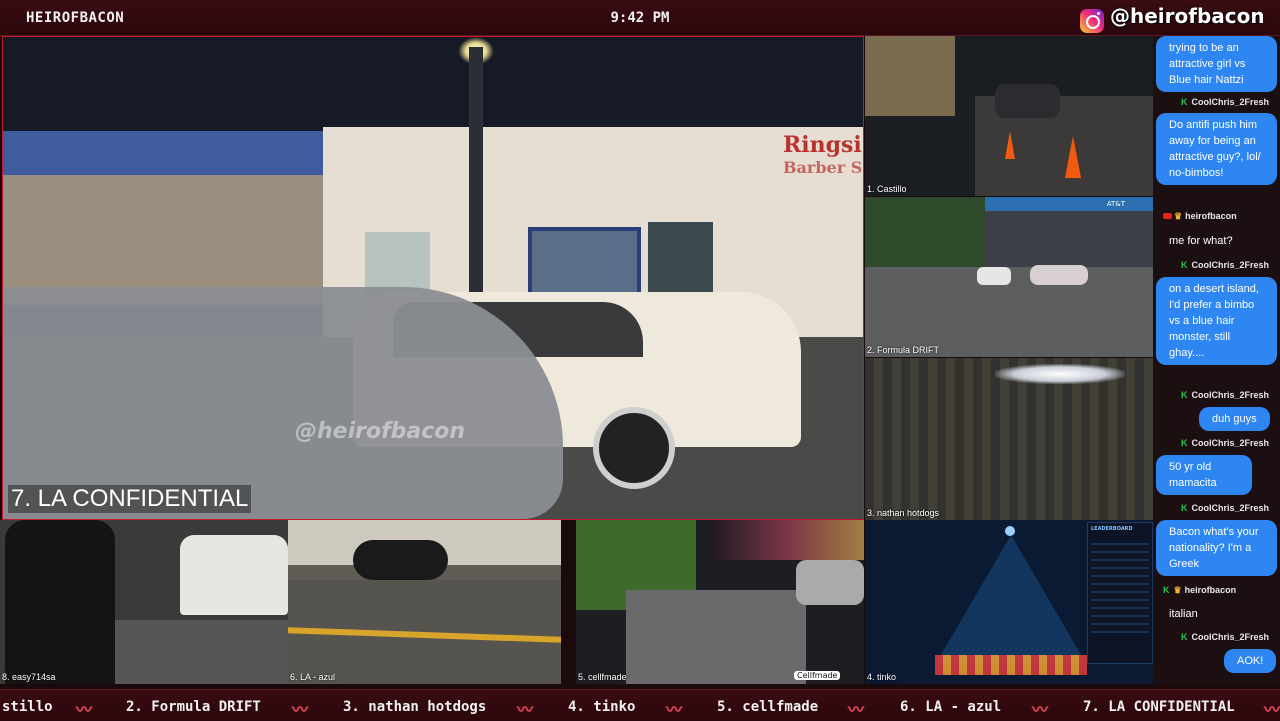  What do you see at coordinates (790, 540) in the screenshot?
I see `city-lights` at bounding box center [790, 540].